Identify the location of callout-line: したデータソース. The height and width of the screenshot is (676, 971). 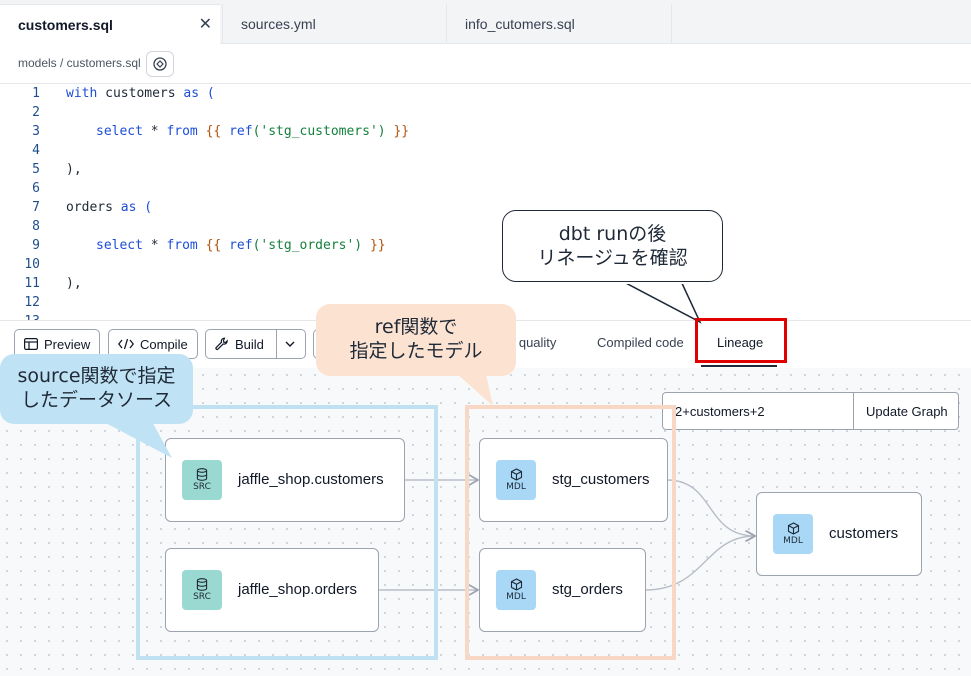
(96, 400).